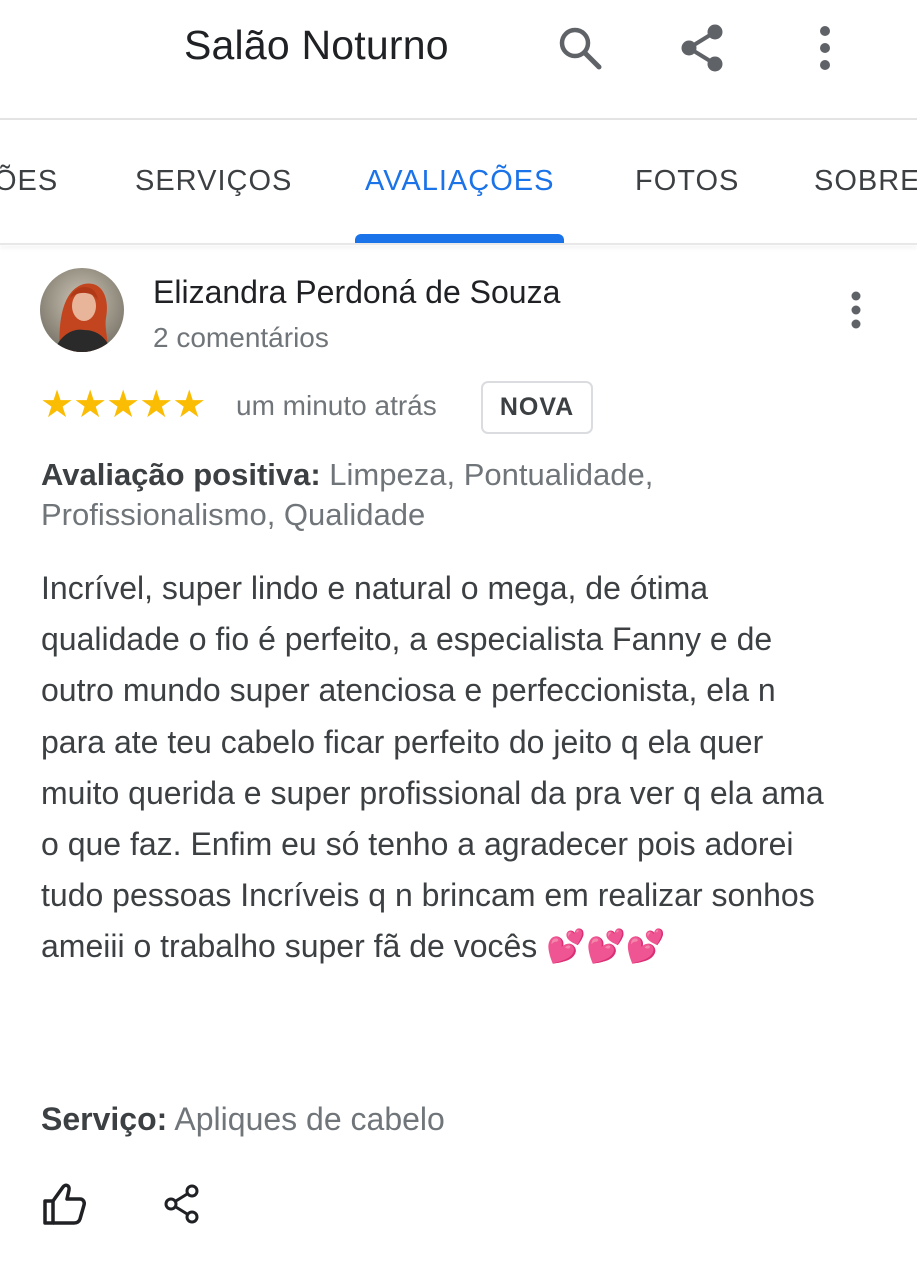 The width and height of the screenshot is (917, 1280). Describe the element at coordinates (316, 45) in the screenshot. I see `page-title: Salão Noturno` at that location.